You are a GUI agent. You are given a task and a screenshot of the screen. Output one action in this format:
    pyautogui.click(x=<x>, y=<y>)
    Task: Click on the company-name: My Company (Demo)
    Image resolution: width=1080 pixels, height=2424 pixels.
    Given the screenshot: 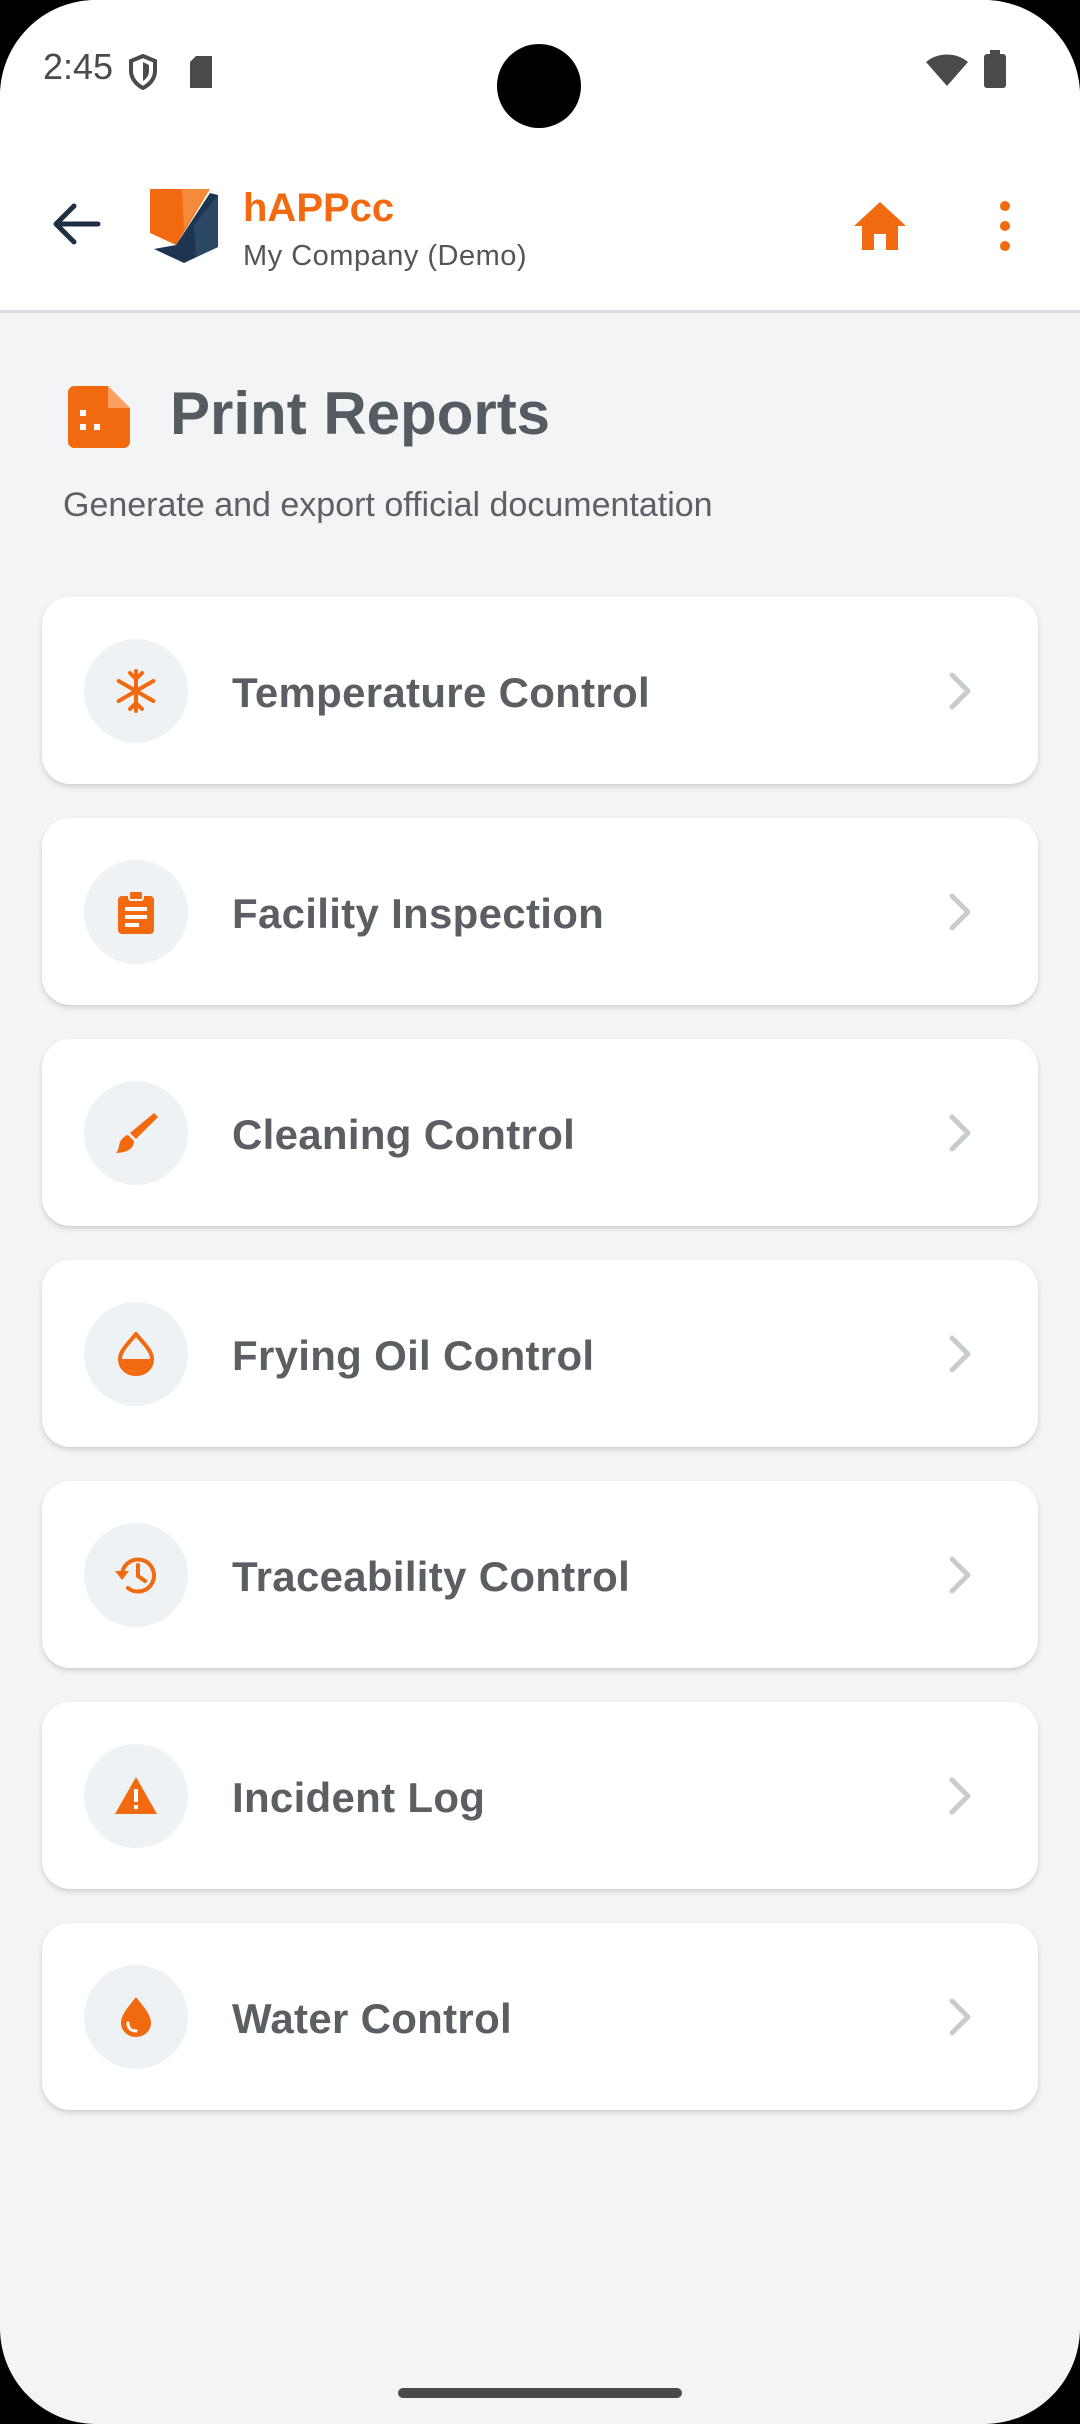 What is the action you would take?
    pyautogui.click(x=385, y=256)
    